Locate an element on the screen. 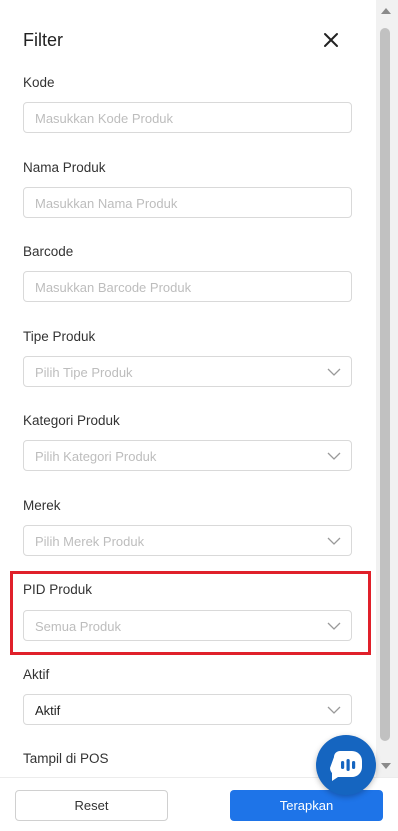 The image size is (398, 831). aktif-value: Aktif is located at coordinates (48, 710).